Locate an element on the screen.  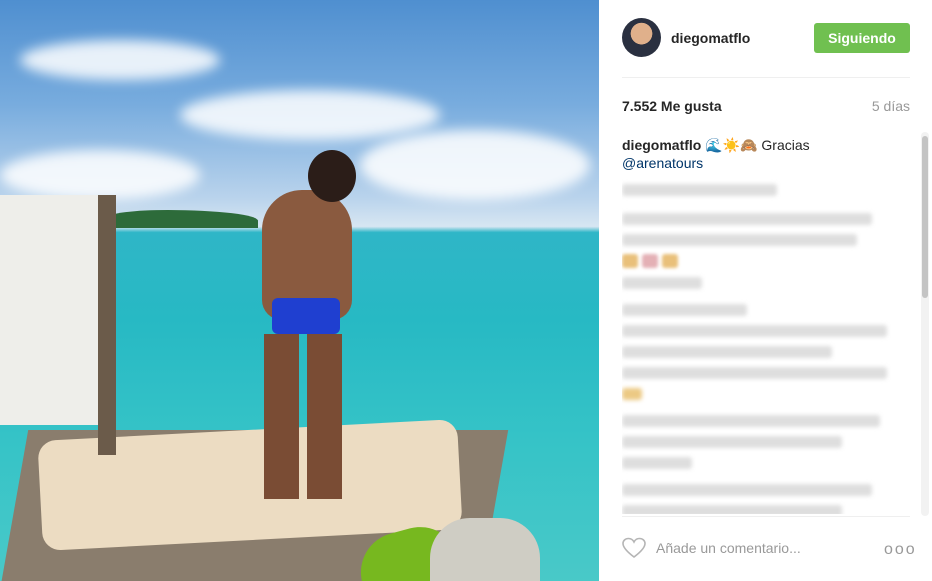
scrollbar-thumb is located at coordinates (925, 217).